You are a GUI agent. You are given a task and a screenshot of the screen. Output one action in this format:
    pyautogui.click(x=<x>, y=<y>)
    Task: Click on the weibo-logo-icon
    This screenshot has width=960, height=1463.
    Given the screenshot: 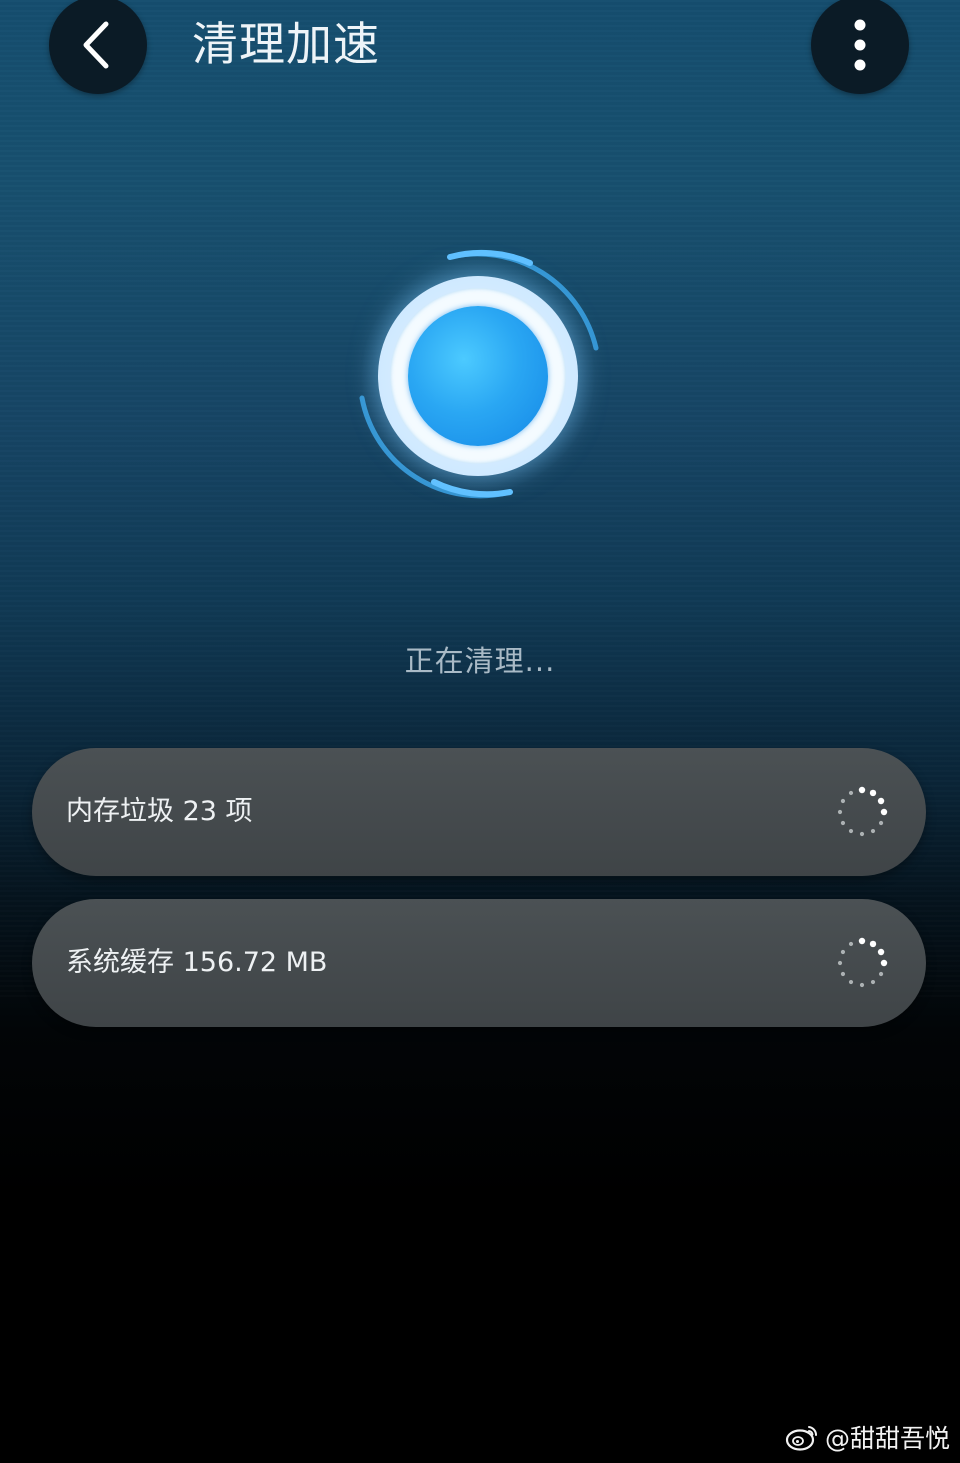 What is the action you would take?
    pyautogui.click(x=801, y=1438)
    